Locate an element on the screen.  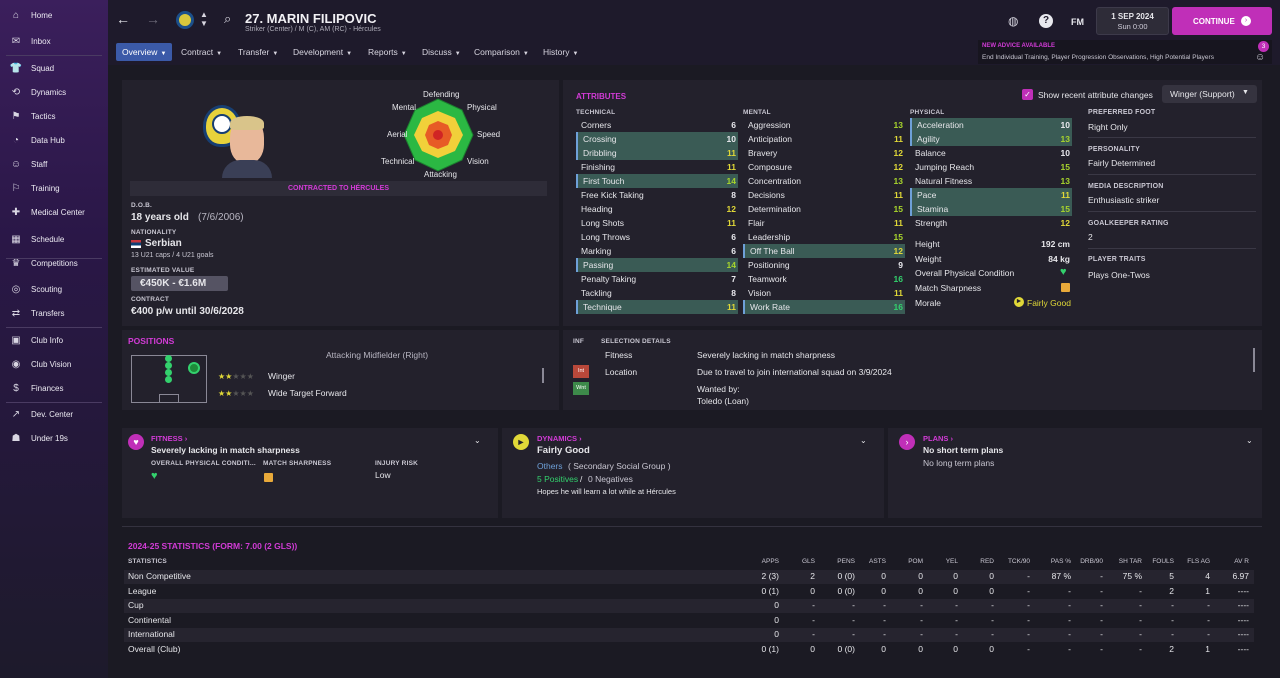
attribute-row: Tackling 8 is located at coordinates (657, 293).